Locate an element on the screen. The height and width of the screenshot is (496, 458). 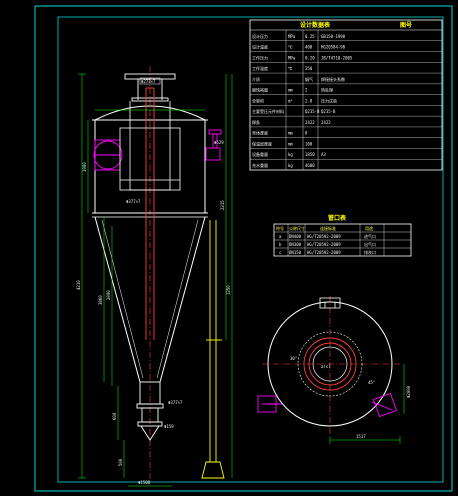
elevation-tag-outlet: Φ159 is located at coordinates (169, 426).